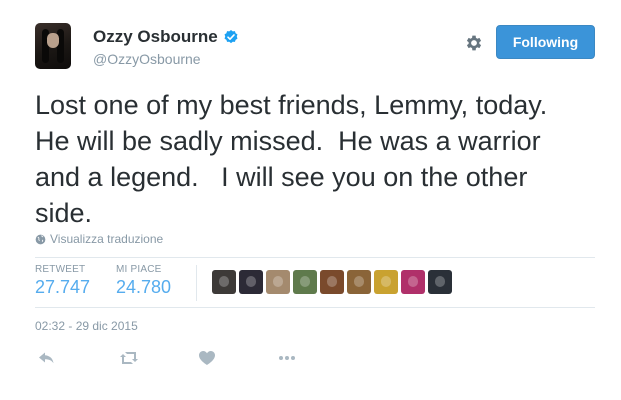 This screenshot has height=400, width=621. I want to click on author-name: Ozzy Osbourne, so click(155, 37).